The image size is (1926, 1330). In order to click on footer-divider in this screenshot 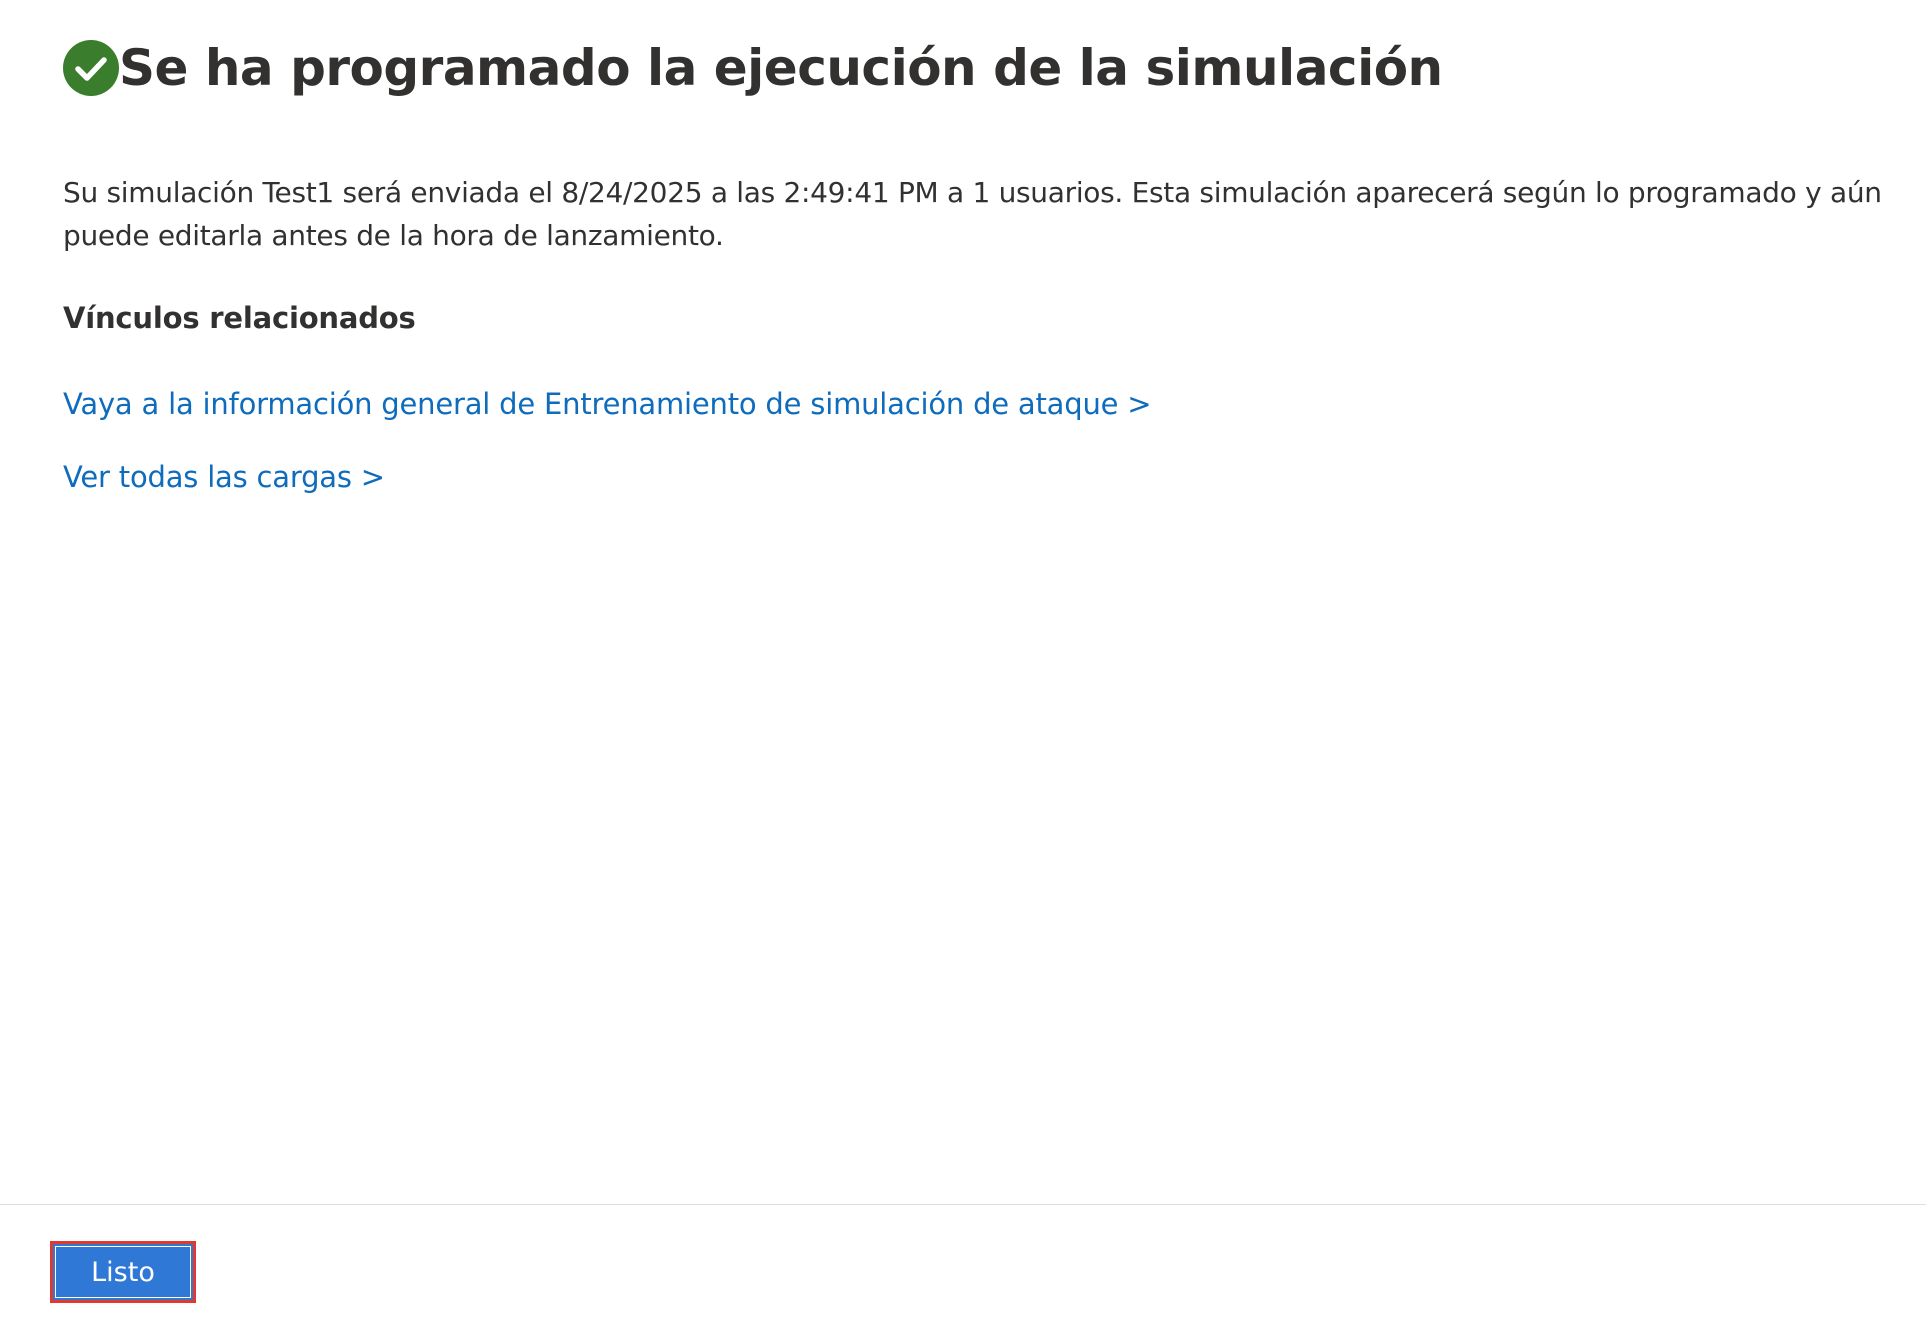, I will do `click(963, 1204)`.